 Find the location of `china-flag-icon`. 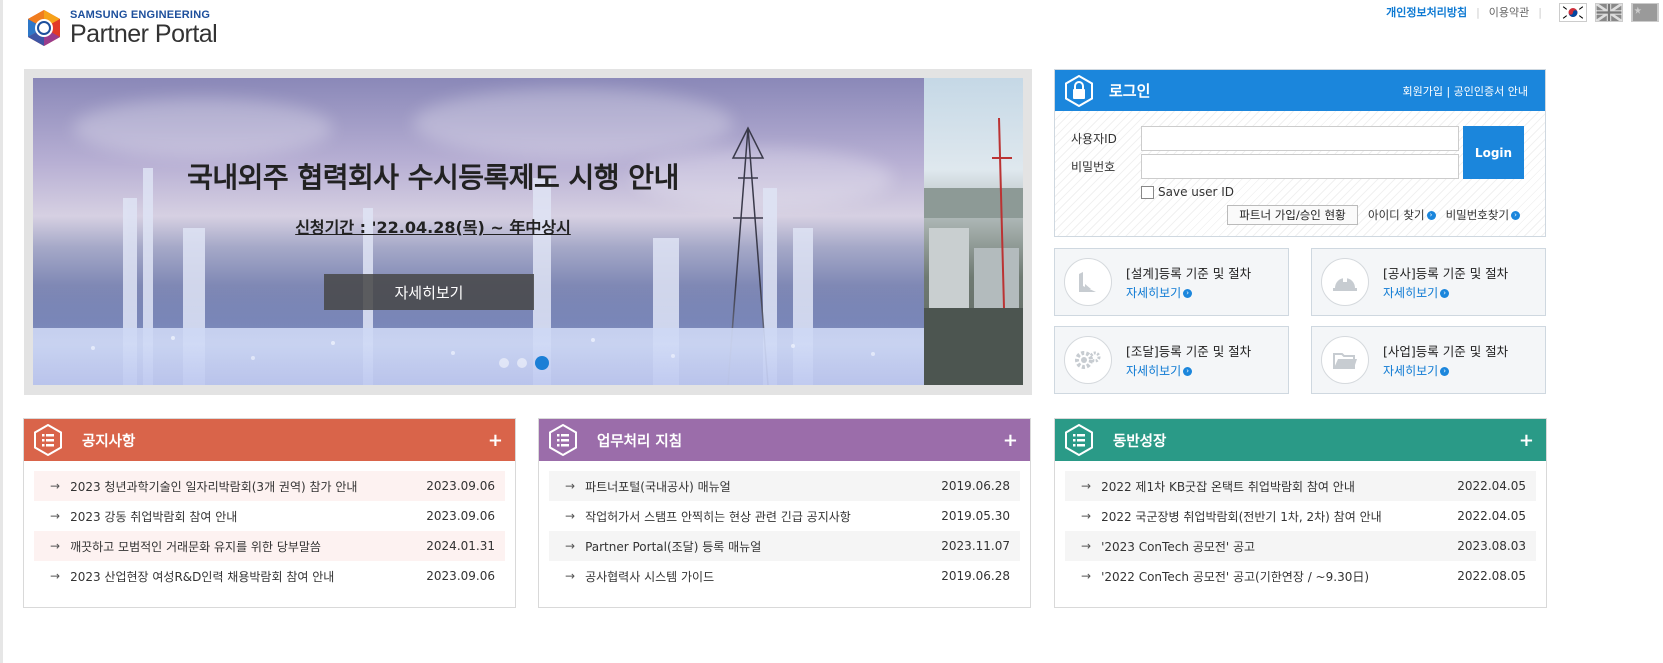

china-flag-icon is located at coordinates (1645, 12).